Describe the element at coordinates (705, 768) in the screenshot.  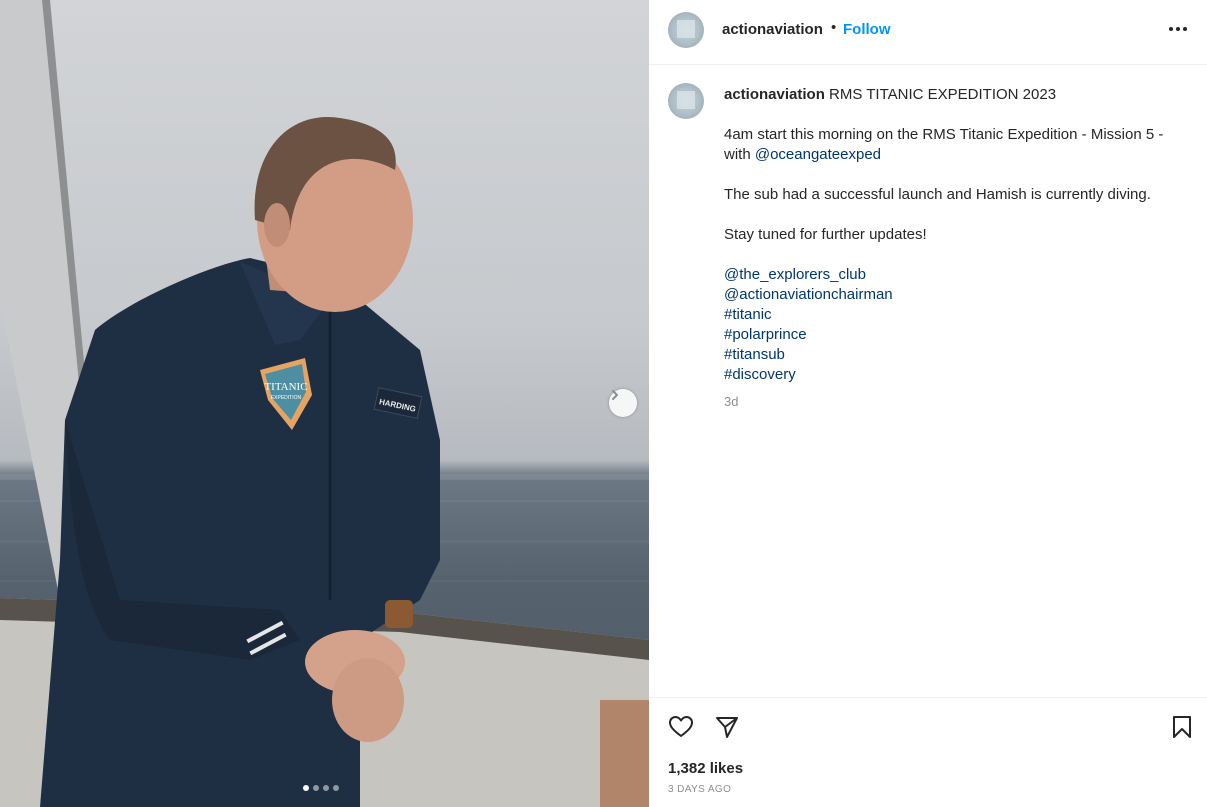
I see `like-count: 1,382 likes` at that location.